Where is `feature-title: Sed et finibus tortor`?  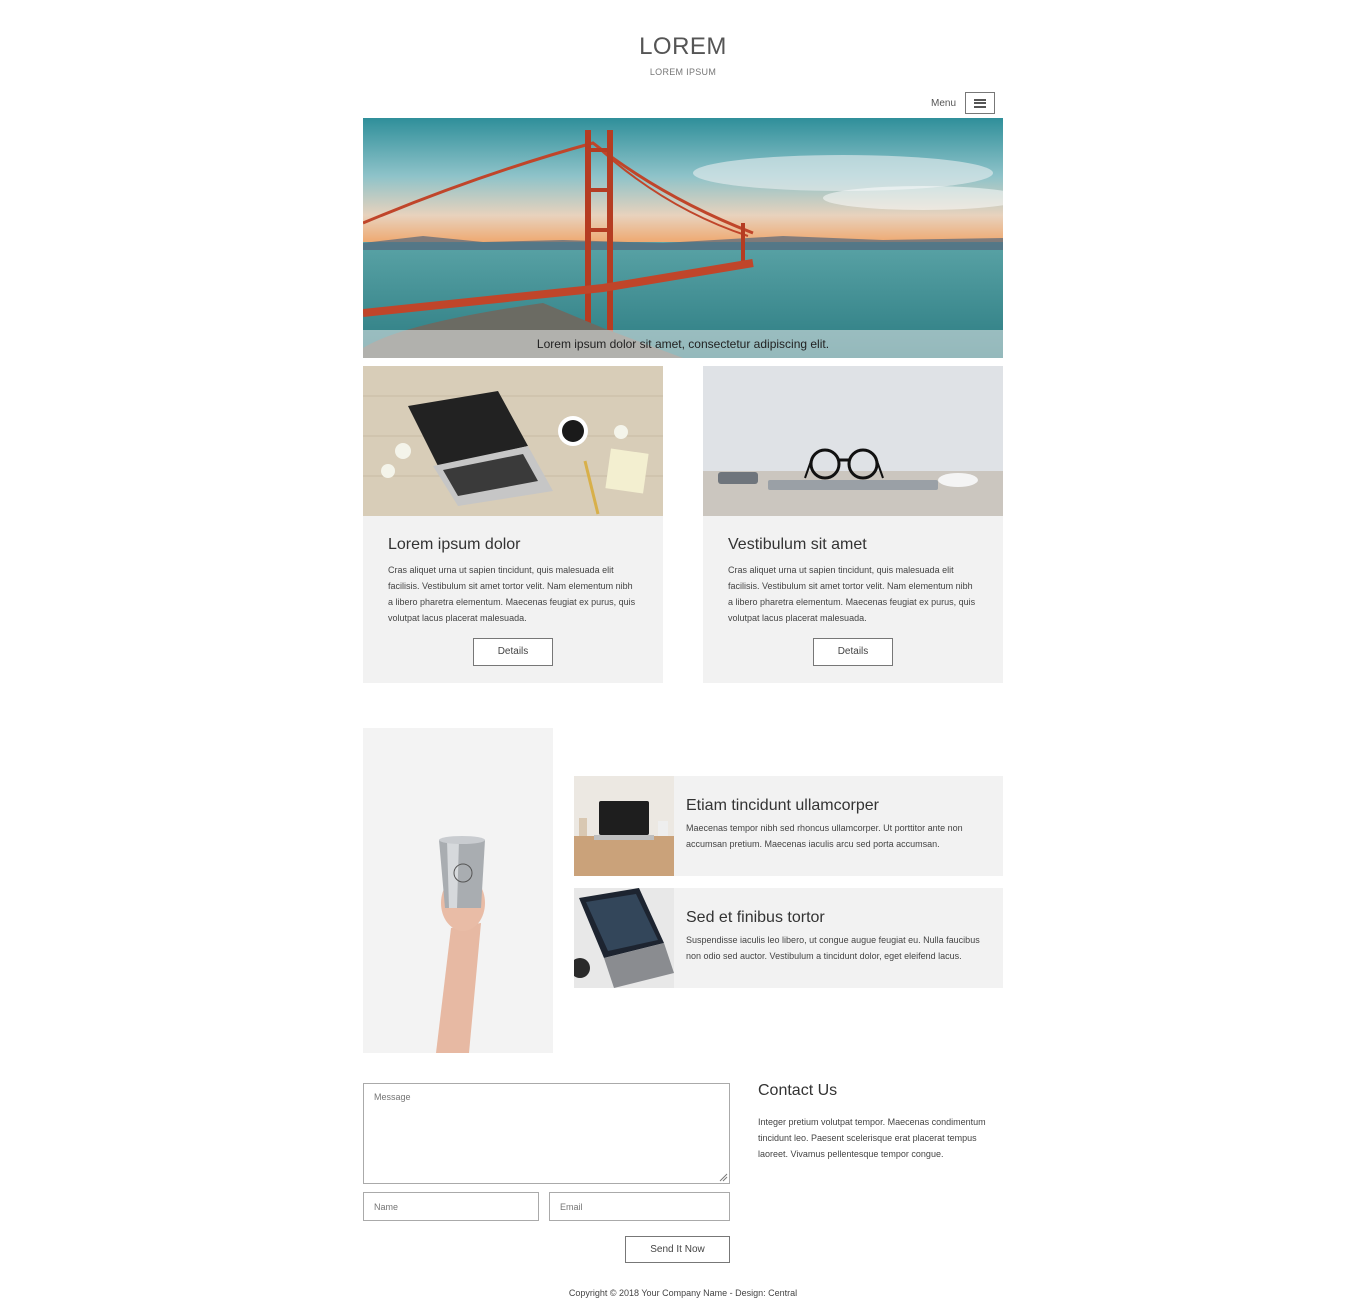 feature-title: Sed et finibus tortor is located at coordinates (755, 917).